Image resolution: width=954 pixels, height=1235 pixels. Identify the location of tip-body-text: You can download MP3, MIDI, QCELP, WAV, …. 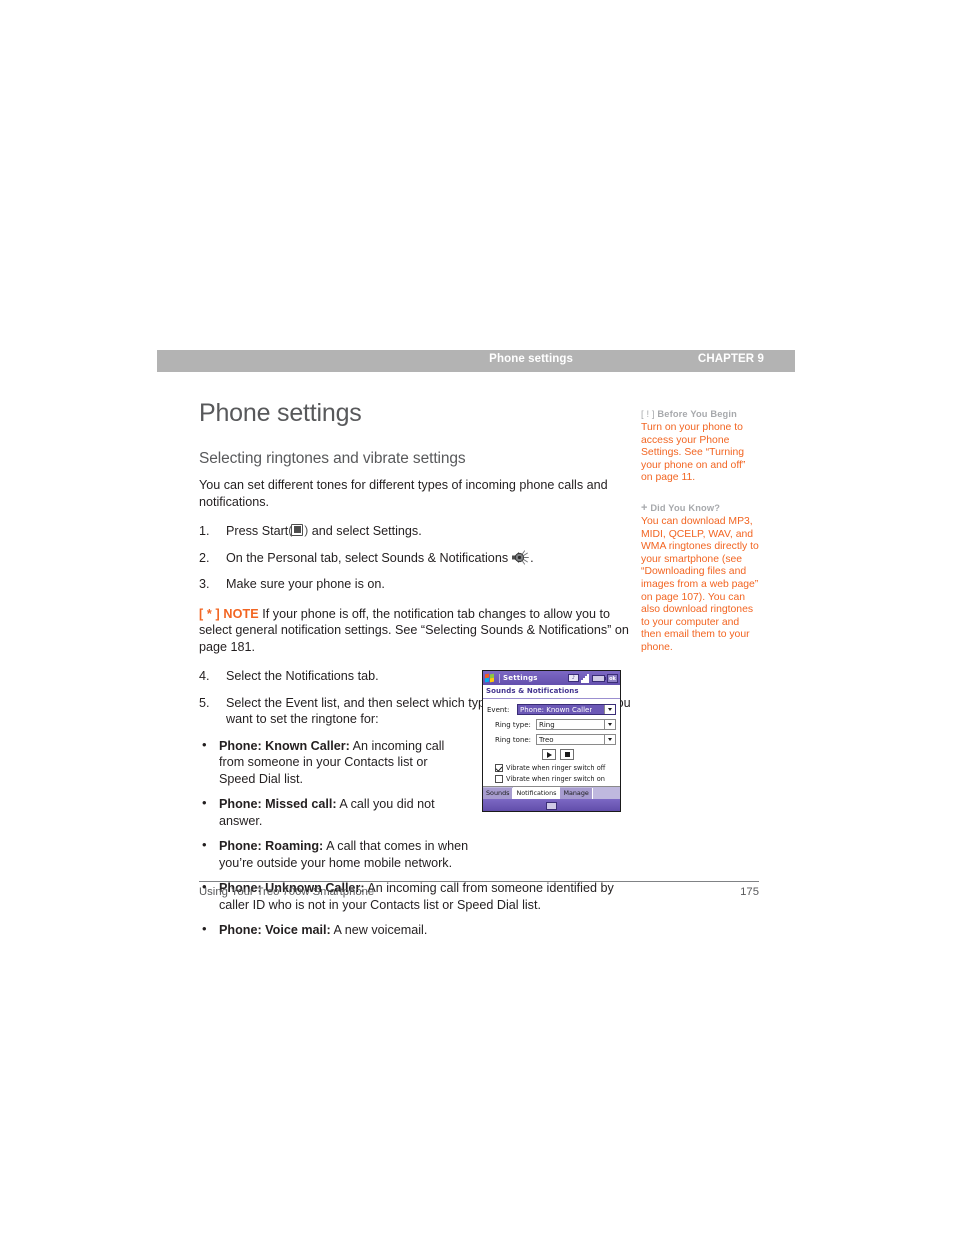
(700, 584).